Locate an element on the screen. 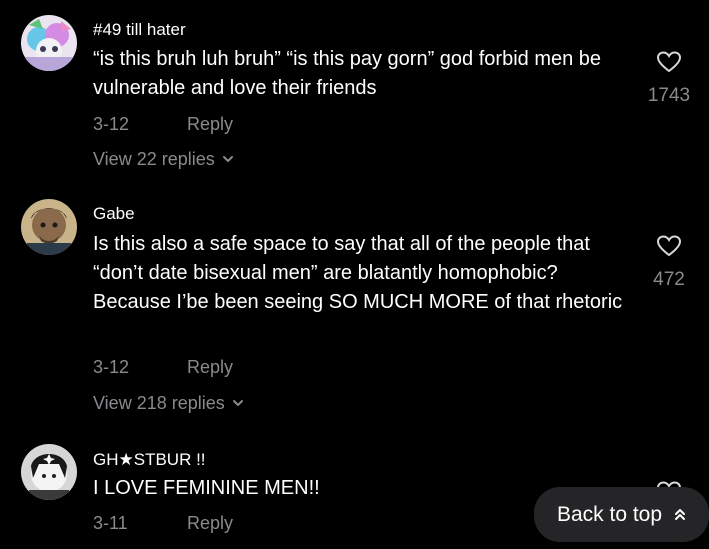 Image resolution: width=709 pixels, height=549 pixels. like-count: 472 is located at coordinates (669, 279).